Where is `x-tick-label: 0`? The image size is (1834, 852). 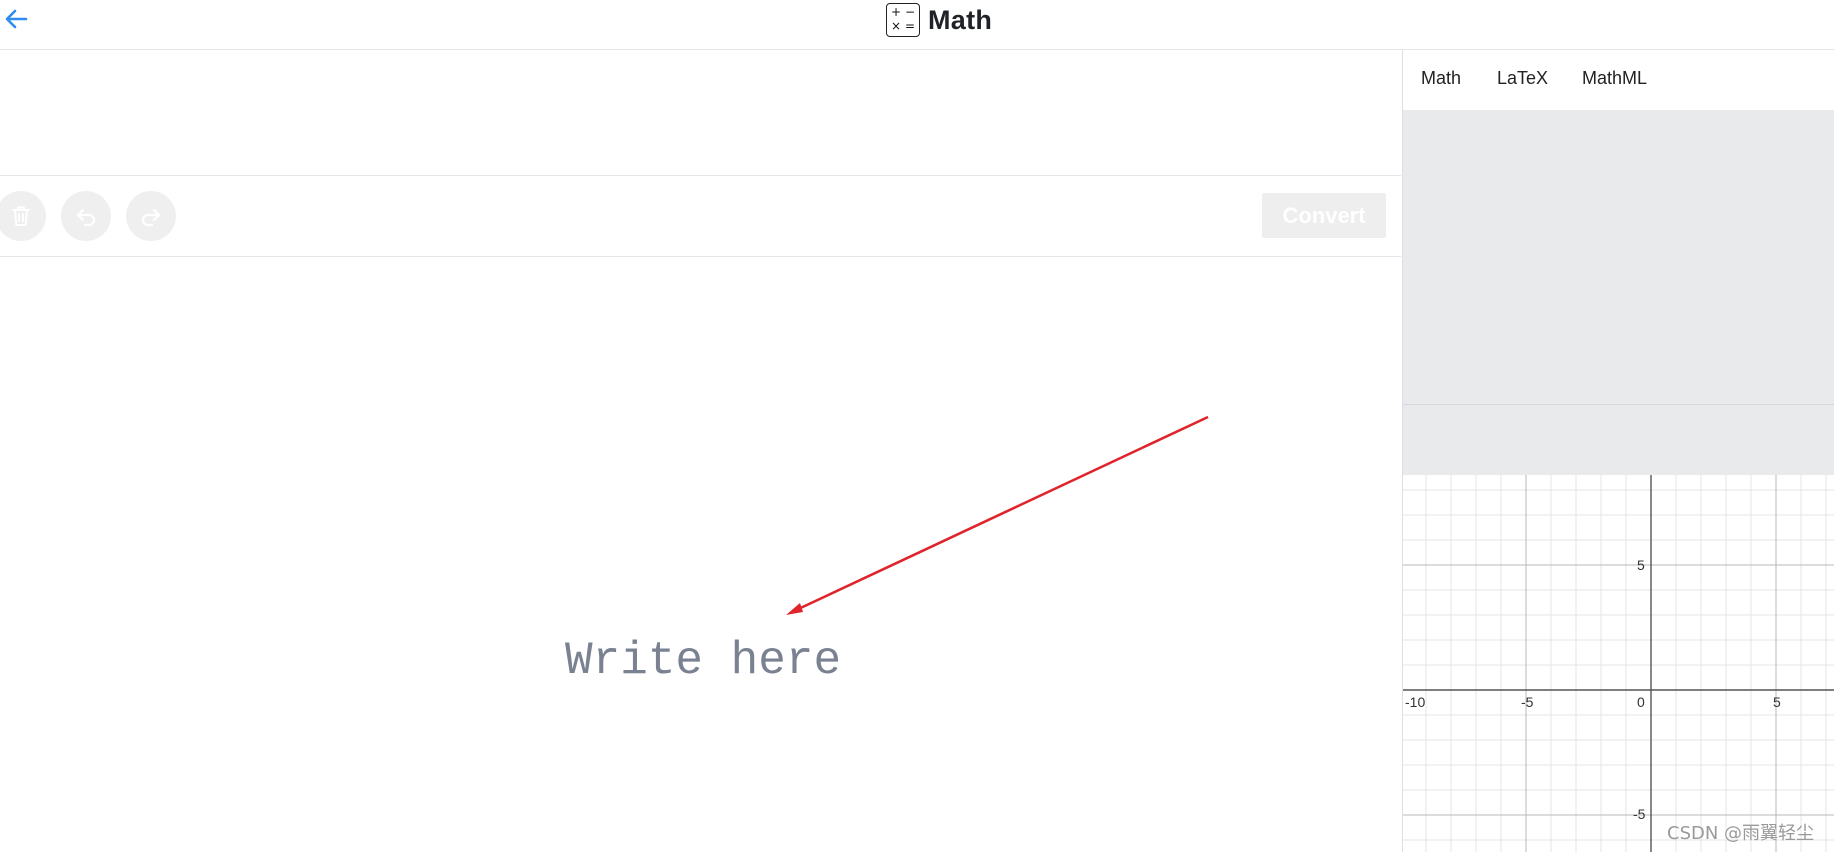 x-tick-label: 0 is located at coordinates (1641, 702).